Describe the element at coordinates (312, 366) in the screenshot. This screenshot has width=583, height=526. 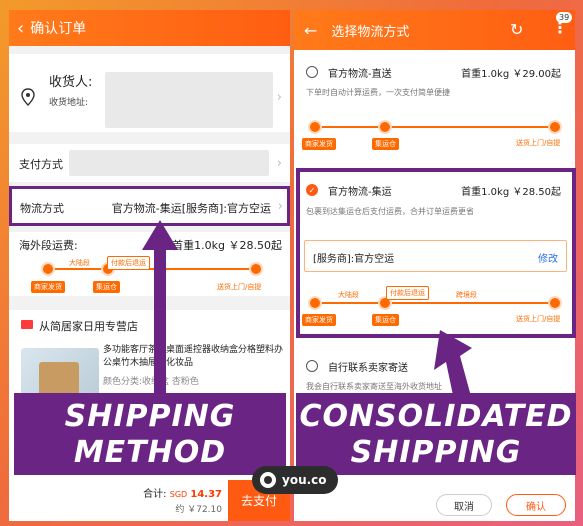
I see `radio-self` at that location.